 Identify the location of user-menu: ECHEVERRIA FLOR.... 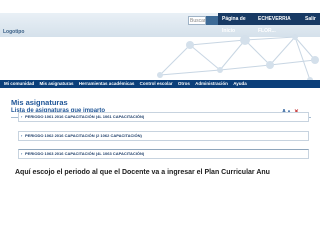
(282, 23).